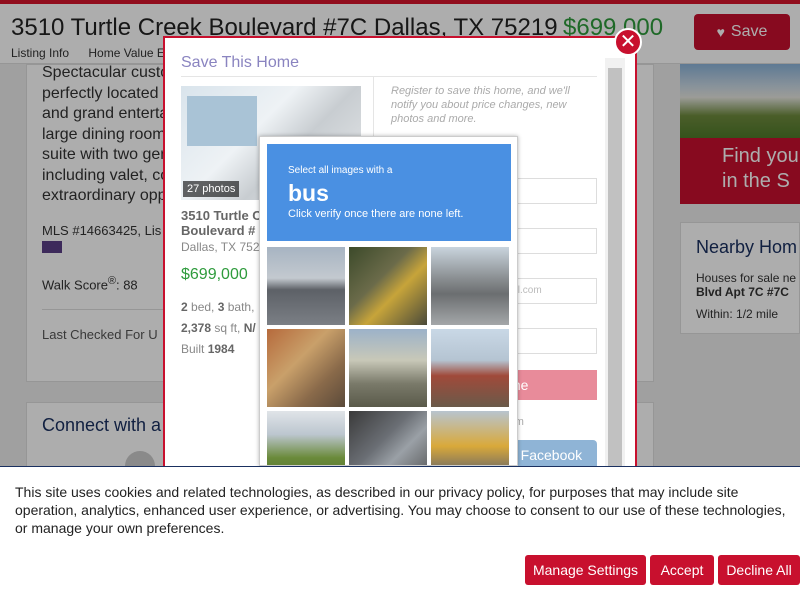 The width and height of the screenshot is (800, 600). Describe the element at coordinates (389, 76) in the screenshot. I see `modal-divider` at that location.